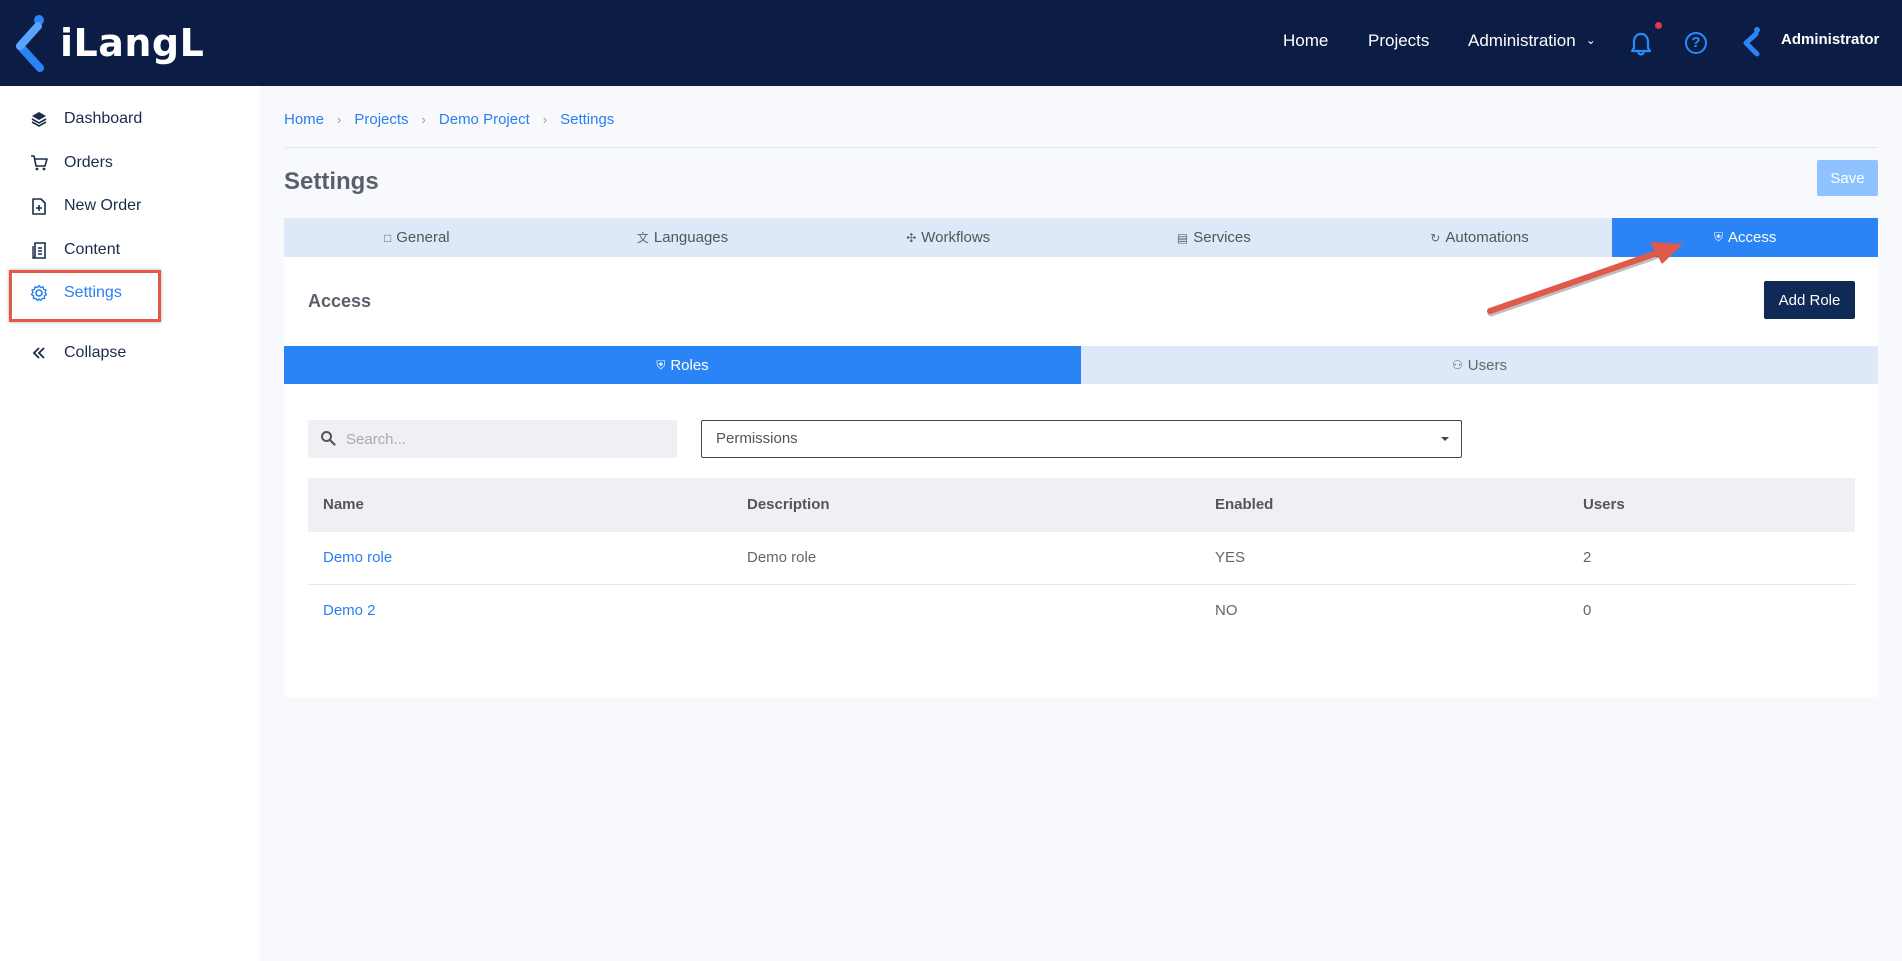 The image size is (1902, 961). What do you see at coordinates (1226, 610) in the screenshot?
I see `role-enabled: NO` at bounding box center [1226, 610].